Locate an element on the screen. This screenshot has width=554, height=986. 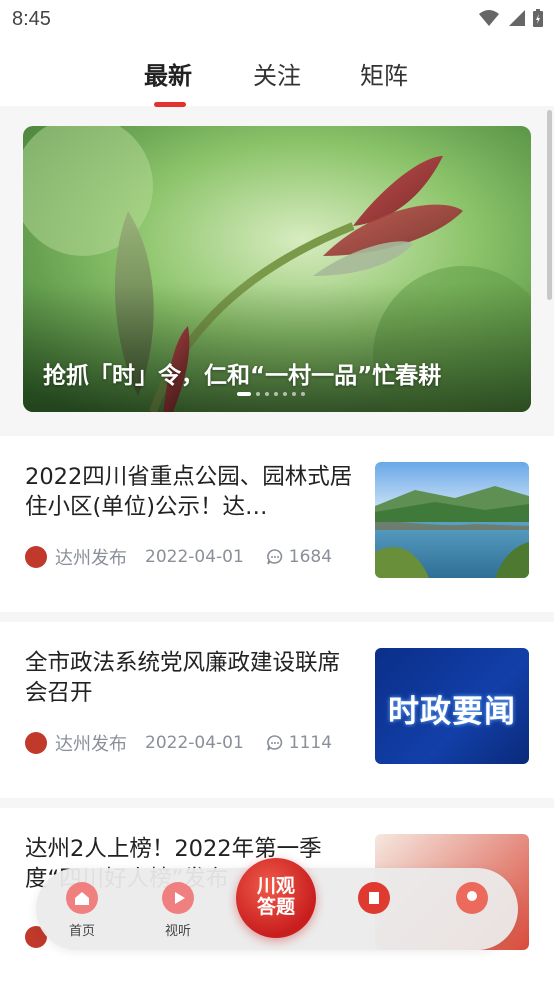
news-title: 全市政法系统党风廉政建设联席会召开 is located at coordinates (183, 678).